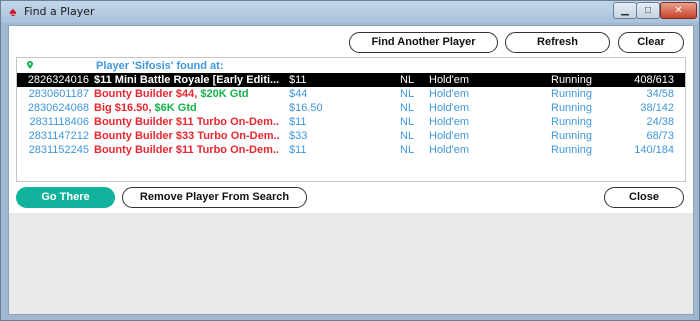 This screenshot has width=700, height=321. I want to click on go-there-button: Go There, so click(65, 197).